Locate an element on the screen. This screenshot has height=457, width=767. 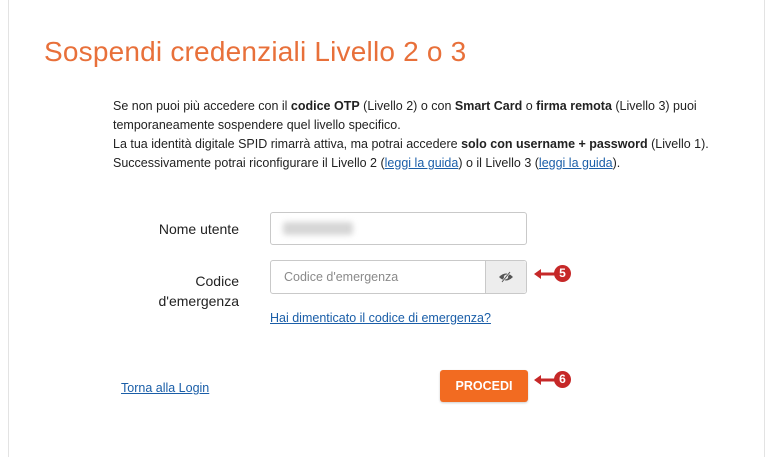
page-title: Sospendi credenziali Livello 2 o 3 is located at coordinates (255, 51).